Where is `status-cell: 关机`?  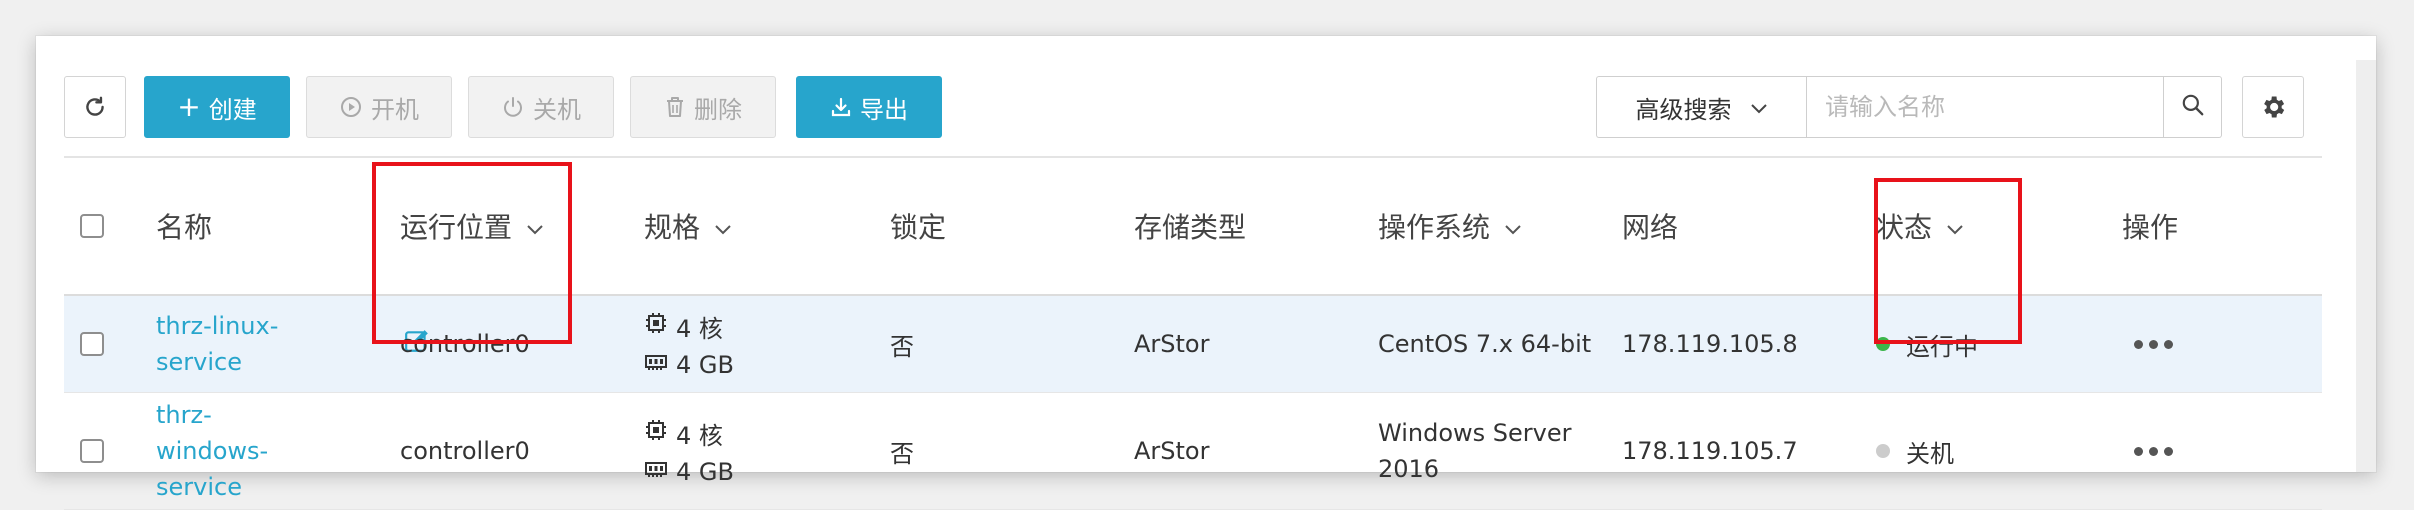
status-cell: 关机 is located at coordinates (1915, 451).